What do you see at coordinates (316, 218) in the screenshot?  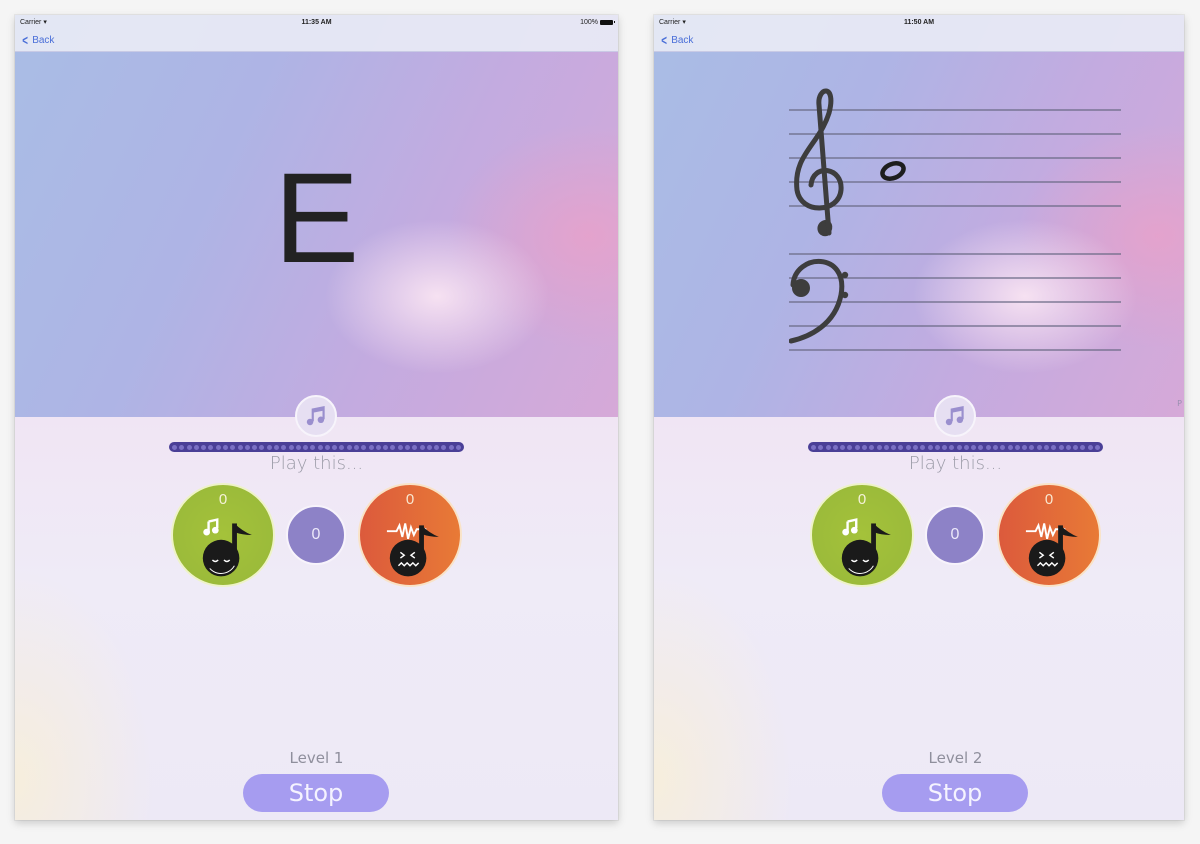 I see `prompt-note-letter: E` at bounding box center [316, 218].